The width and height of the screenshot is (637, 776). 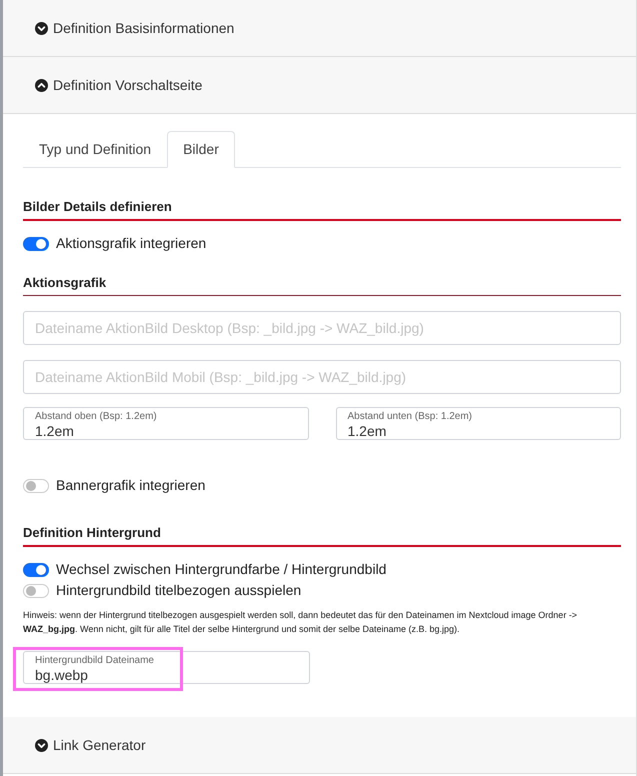 What do you see at coordinates (61, 675) in the screenshot?
I see `field-value: bg.webp` at bounding box center [61, 675].